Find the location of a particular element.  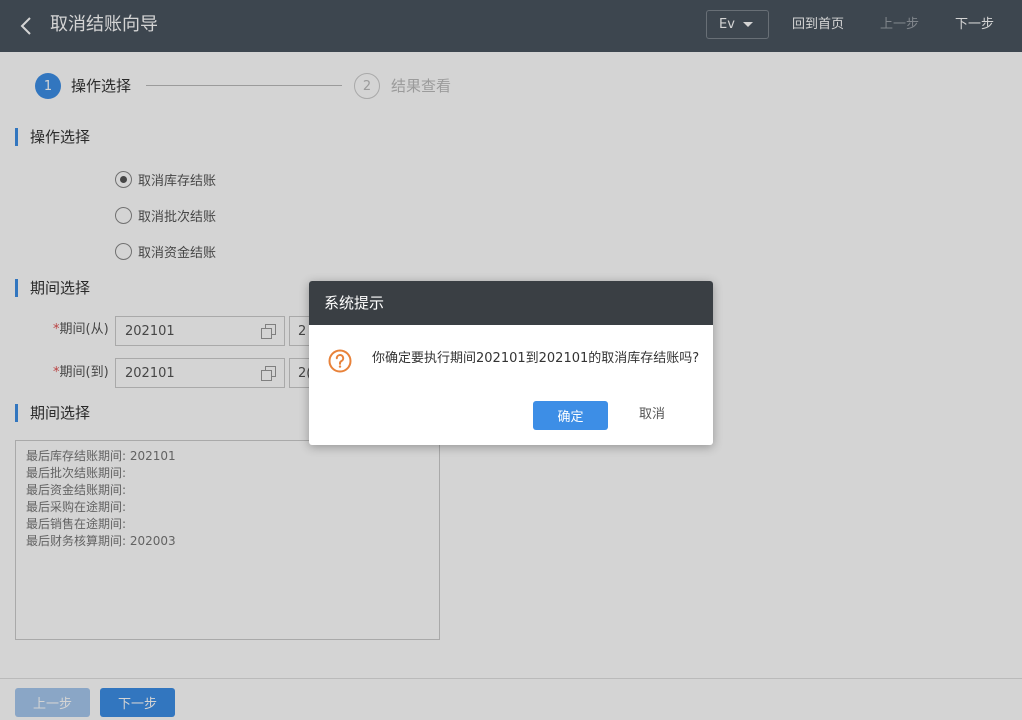

dialog-title: 系统提示 is located at coordinates (511, 303).